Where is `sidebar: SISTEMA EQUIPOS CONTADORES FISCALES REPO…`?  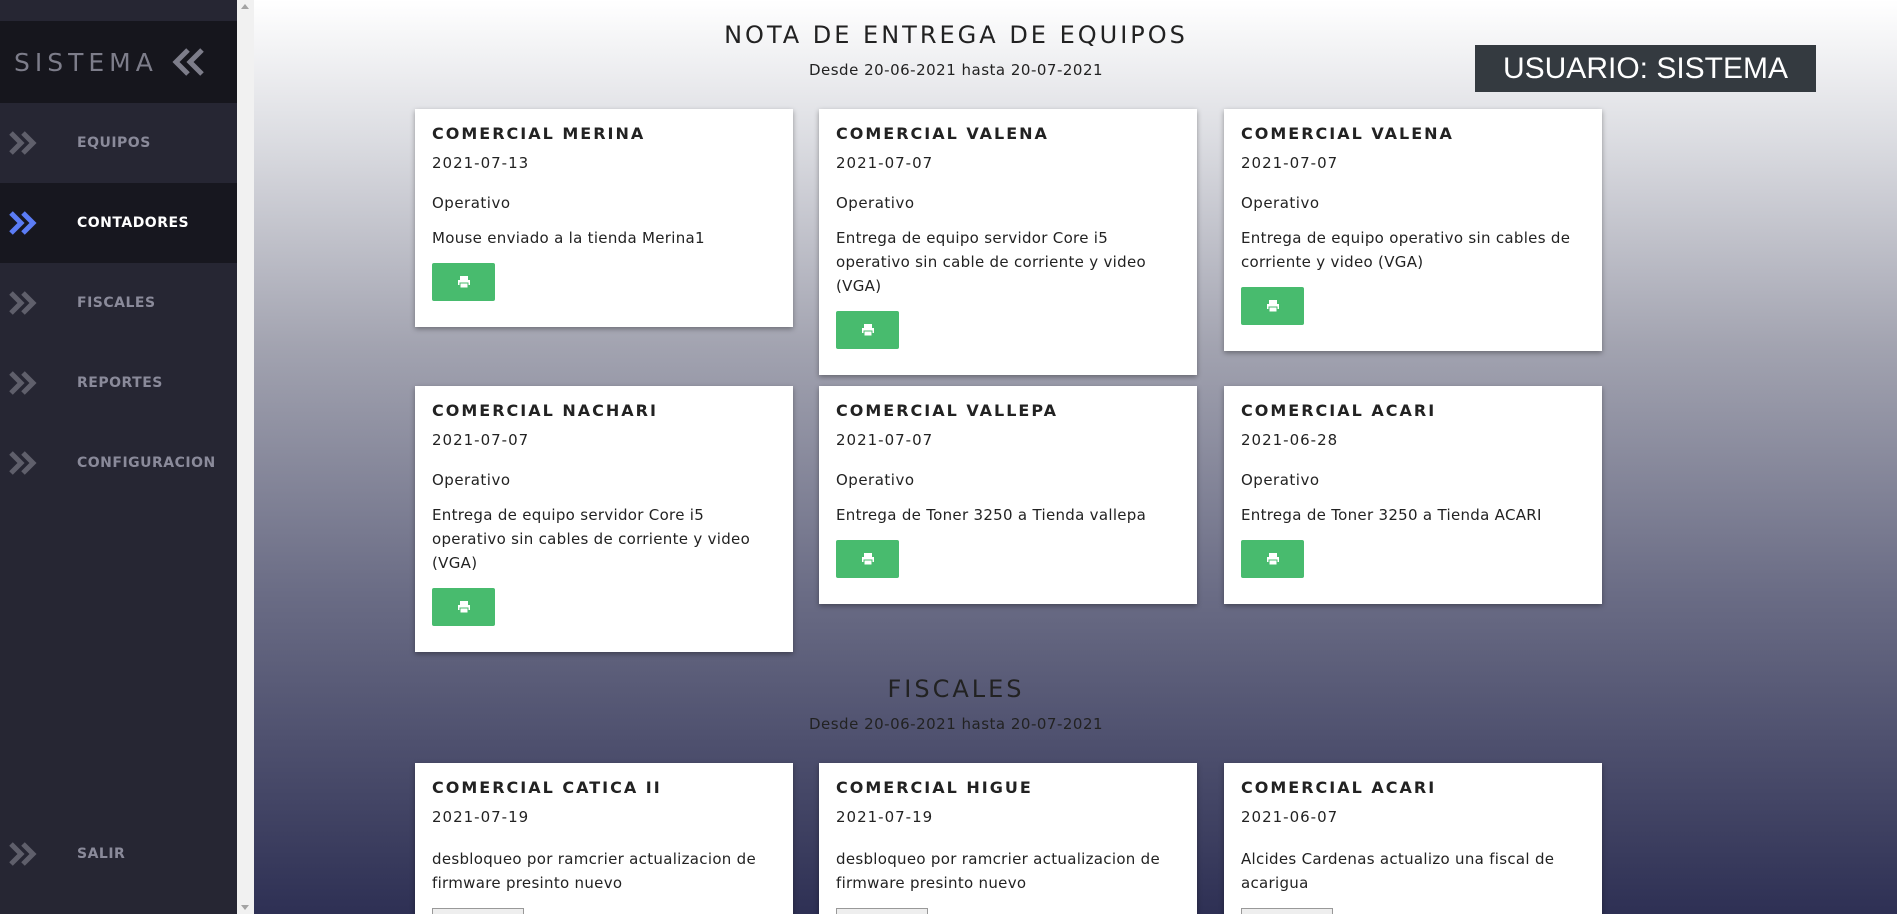 sidebar: SISTEMA EQUIPOS CONTADORES FISCALES REPO… is located at coordinates (118, 457).